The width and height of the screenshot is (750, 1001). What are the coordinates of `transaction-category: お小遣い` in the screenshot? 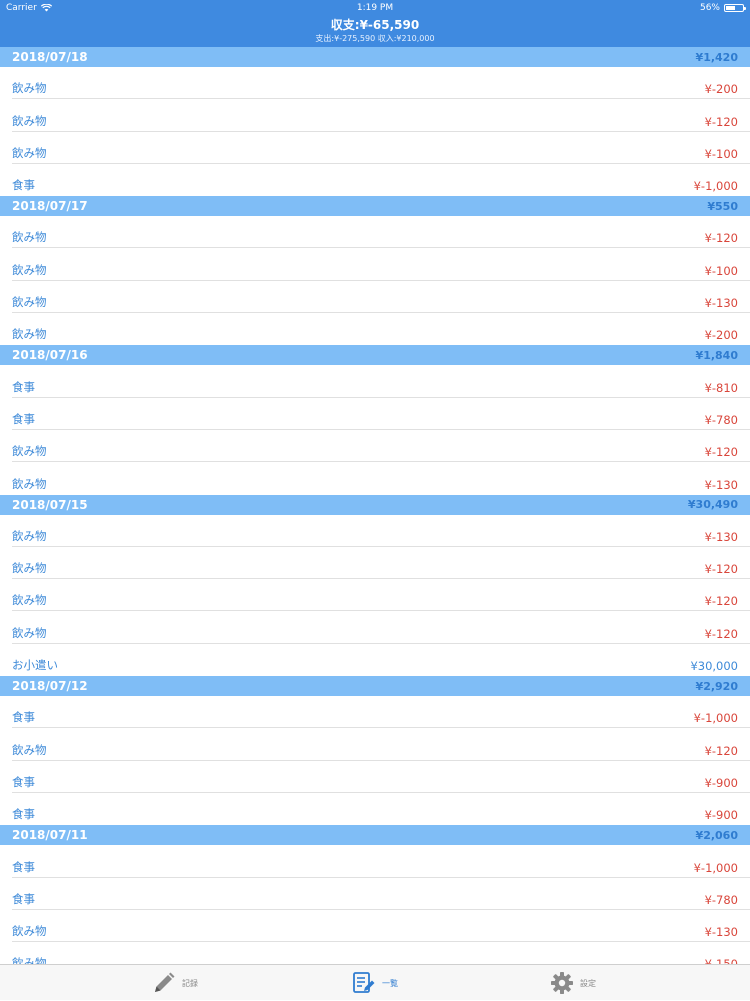 It's located at (35, 665).